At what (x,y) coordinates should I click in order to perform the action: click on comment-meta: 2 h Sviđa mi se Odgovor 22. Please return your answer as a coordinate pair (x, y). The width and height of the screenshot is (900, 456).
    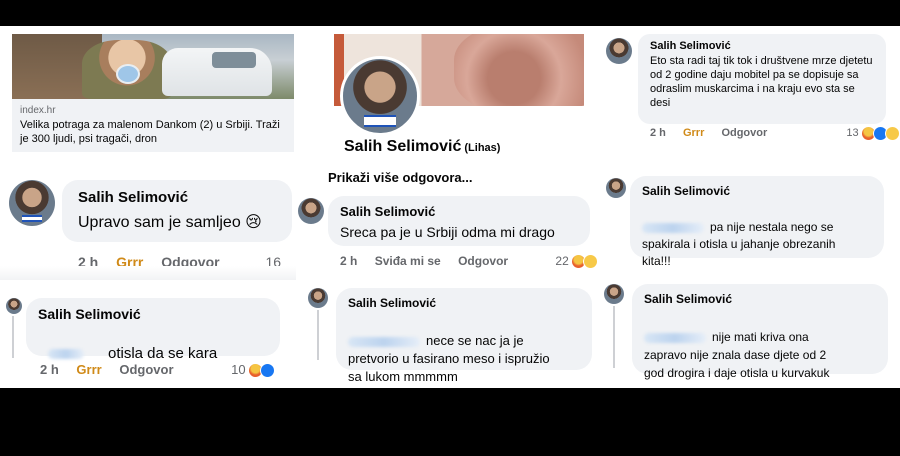
    Looking at the image, I should click on (469, 262).